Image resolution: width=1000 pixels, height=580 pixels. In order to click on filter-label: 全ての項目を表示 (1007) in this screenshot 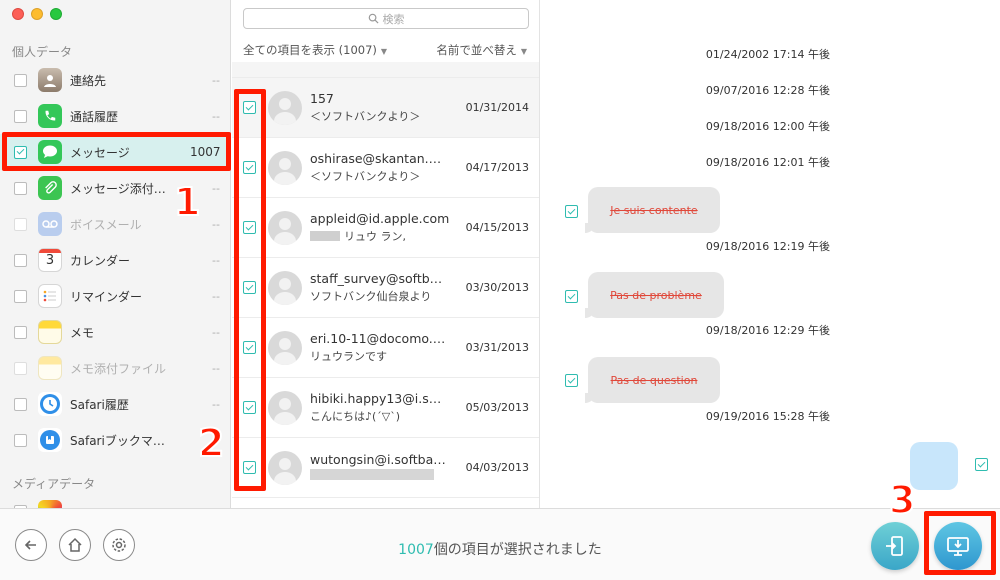, I will do `click(310, 50)`.